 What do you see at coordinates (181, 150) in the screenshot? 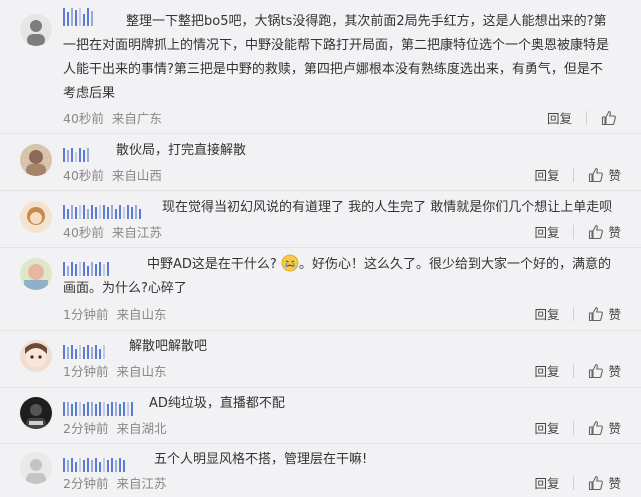
I see `comment-text: 散伙局，打完直接解散` at bounding box center [181, 150].